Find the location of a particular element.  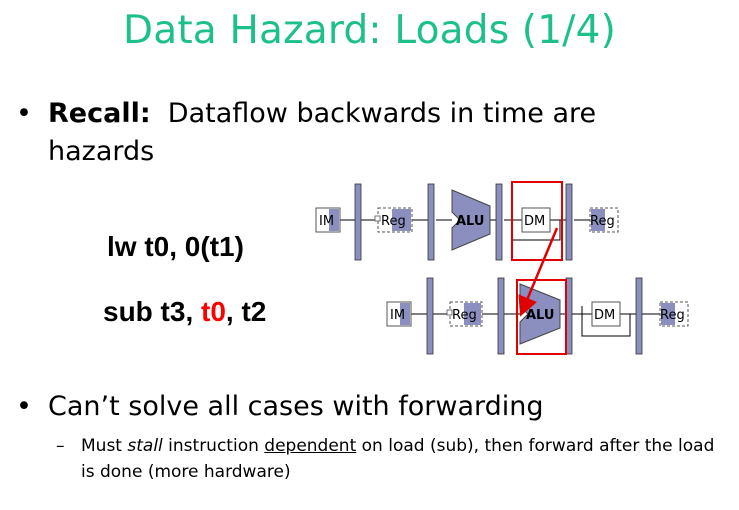

stall-word: stall is located at coordinates (145, 446).